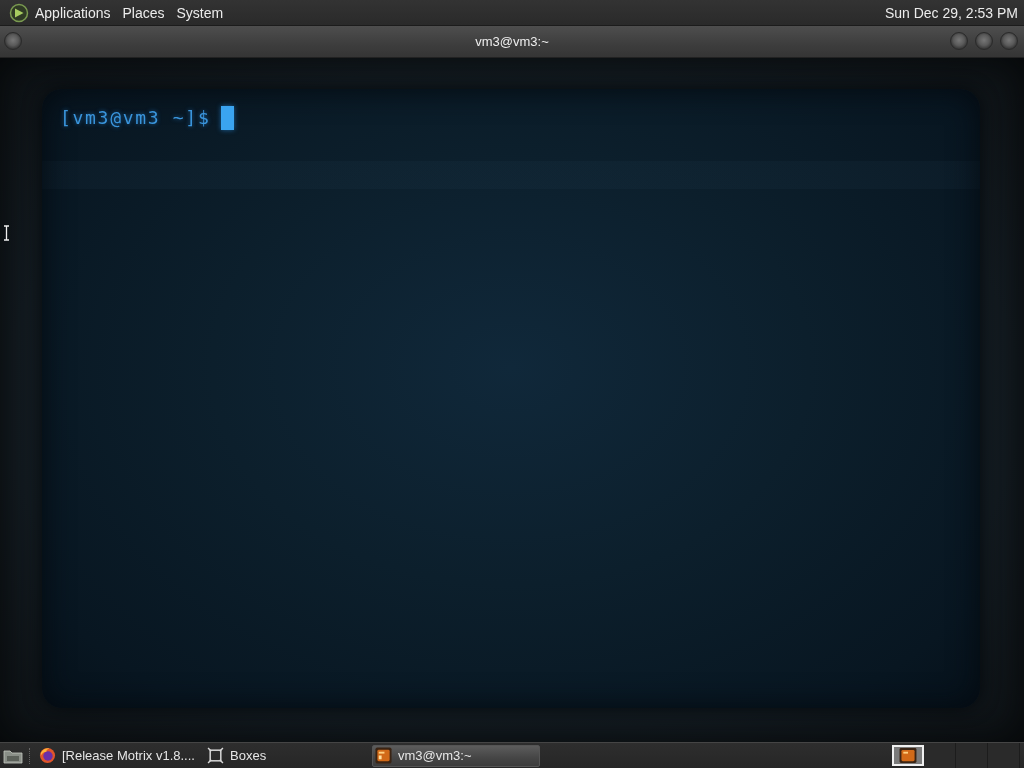 The width and height of the screenshot is (1024, 768). What do you see at coordinates (47, 755) in the screenshot?
I see `ring-orb-icon` at bounding box center [47, 755].